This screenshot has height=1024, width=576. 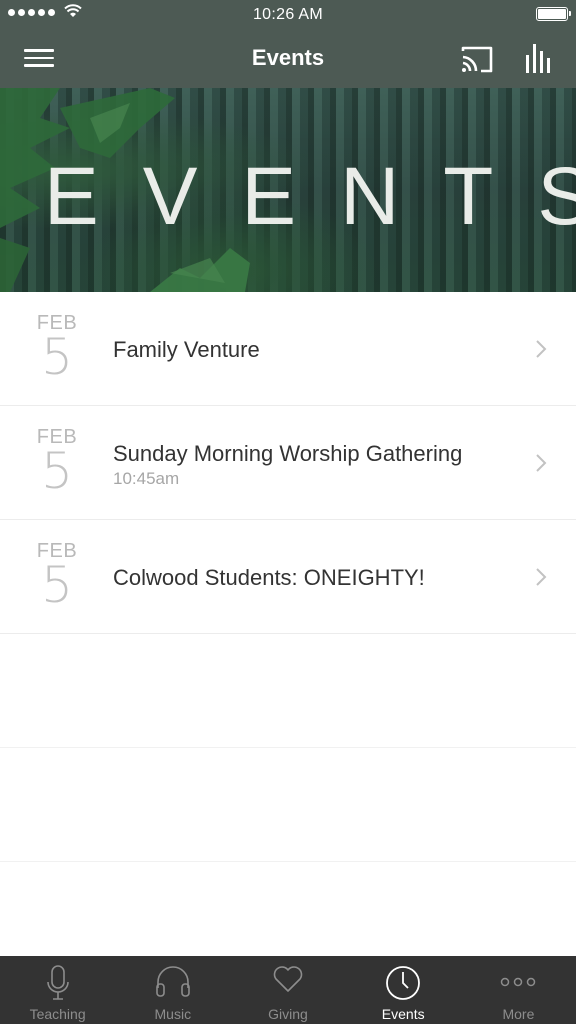 What do you see at coordinates (288, 979) in the screenshot?
I see `heart-icon` at bounding box center [288, 979].